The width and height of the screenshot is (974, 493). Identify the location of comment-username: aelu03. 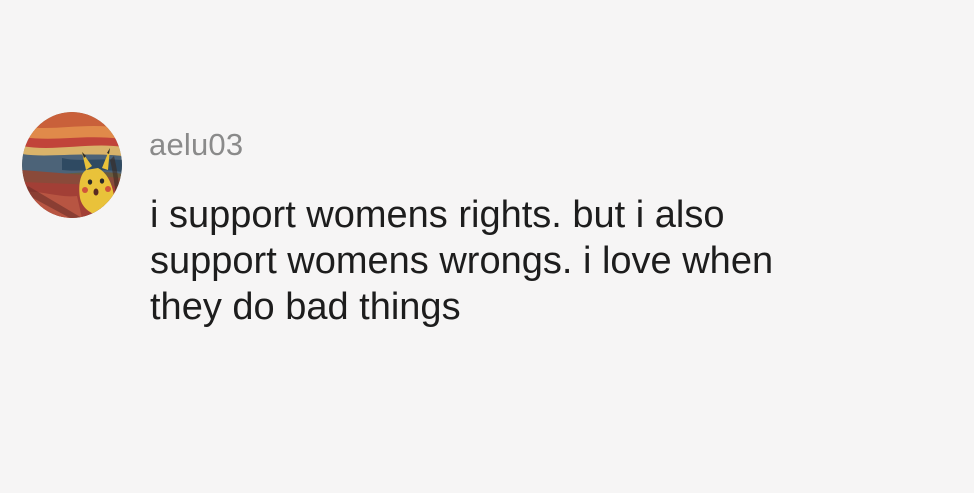
(196, 145).